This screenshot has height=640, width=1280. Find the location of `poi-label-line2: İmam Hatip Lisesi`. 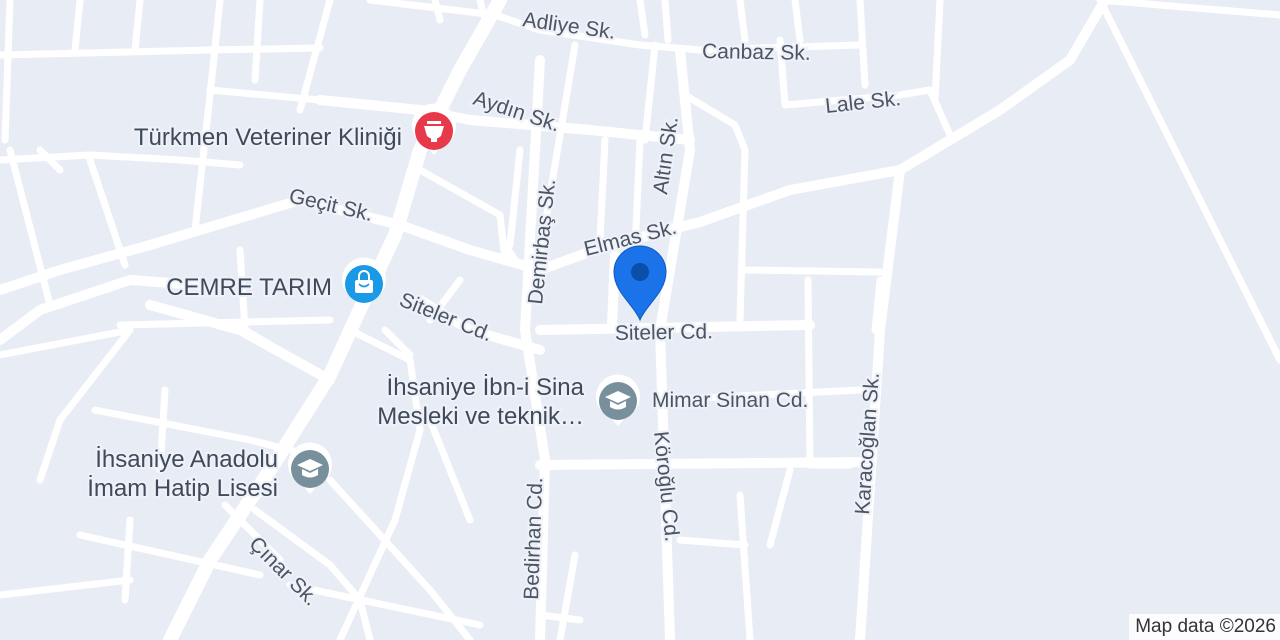

poi-label-line2: İmam Hatip Lisesi is located at coordinates (182, 488).